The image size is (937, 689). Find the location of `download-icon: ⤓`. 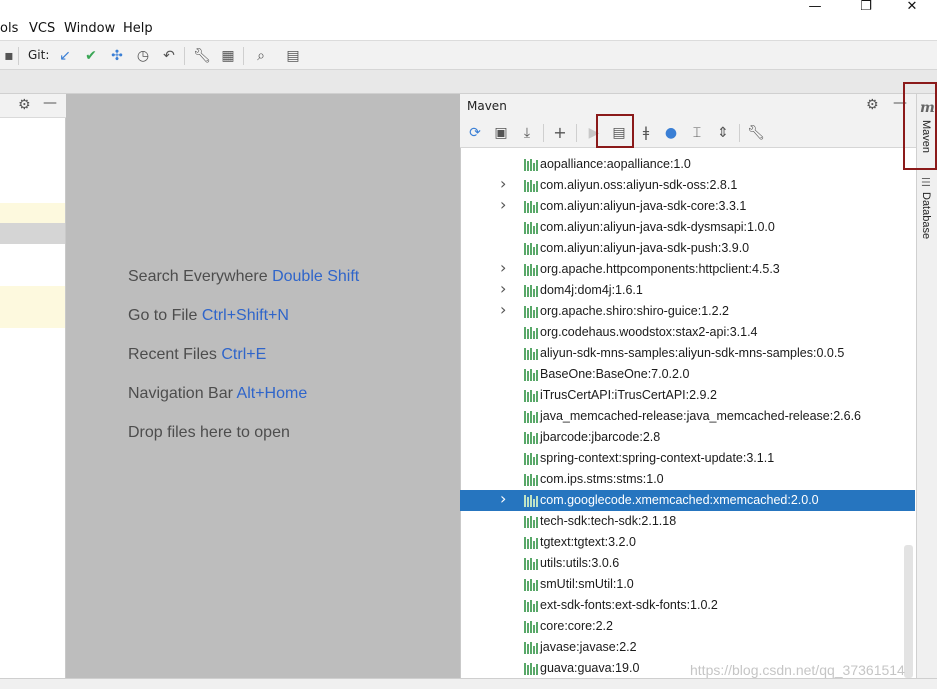

download-icon: ⤓ is located at coordinates (527, 133).